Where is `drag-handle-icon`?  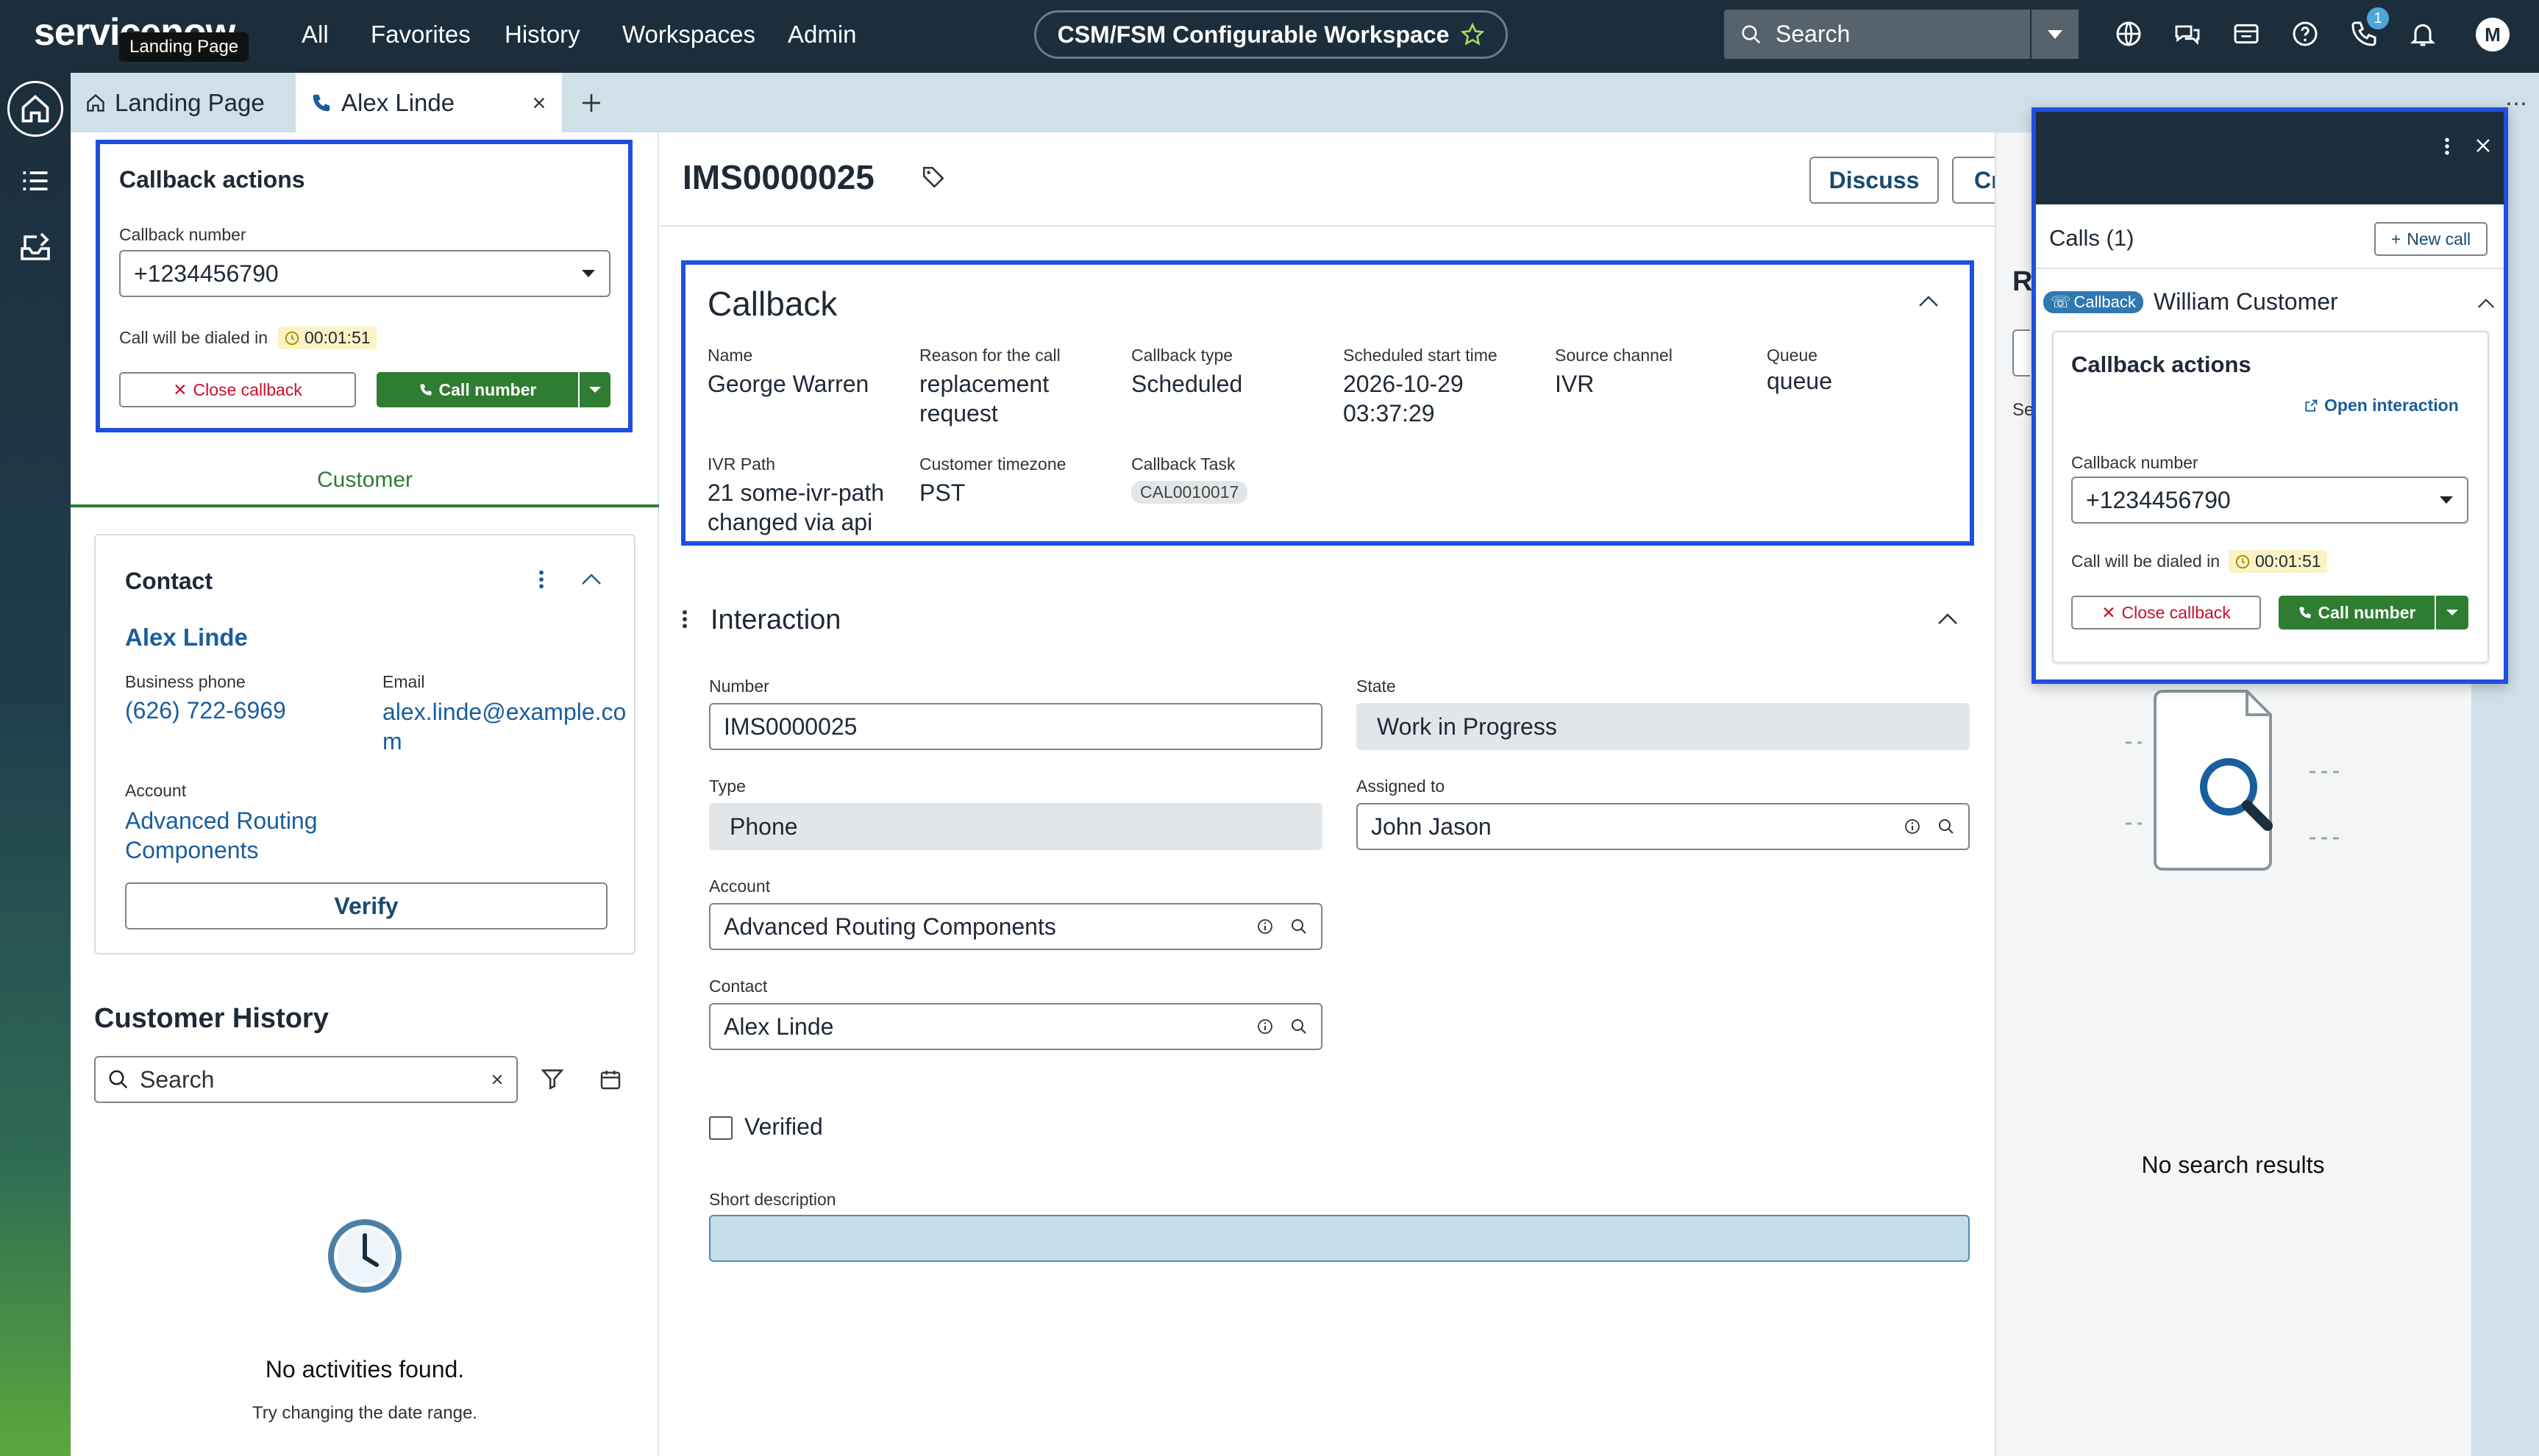
drag-handle-icon is located at coordinates (685, 619).